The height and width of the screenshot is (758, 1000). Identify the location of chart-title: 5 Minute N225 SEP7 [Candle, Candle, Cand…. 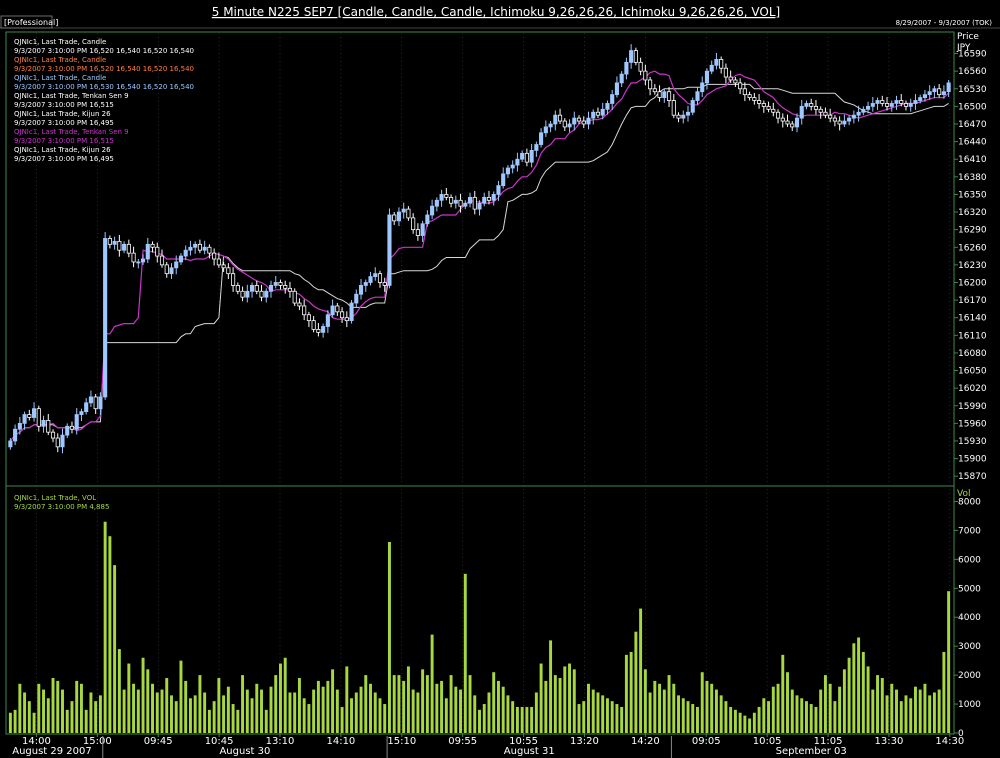
(496, 12).